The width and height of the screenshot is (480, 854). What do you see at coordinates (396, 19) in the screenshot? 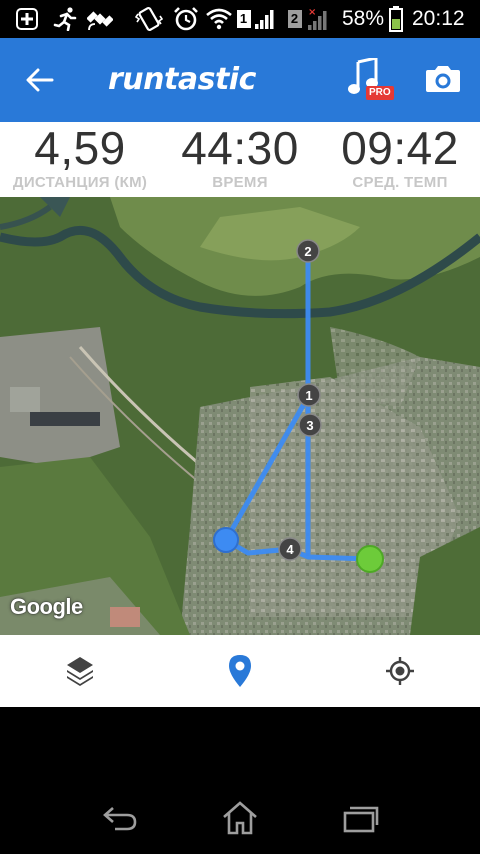
I see `battery-icon` at bounding box center [396, 19].